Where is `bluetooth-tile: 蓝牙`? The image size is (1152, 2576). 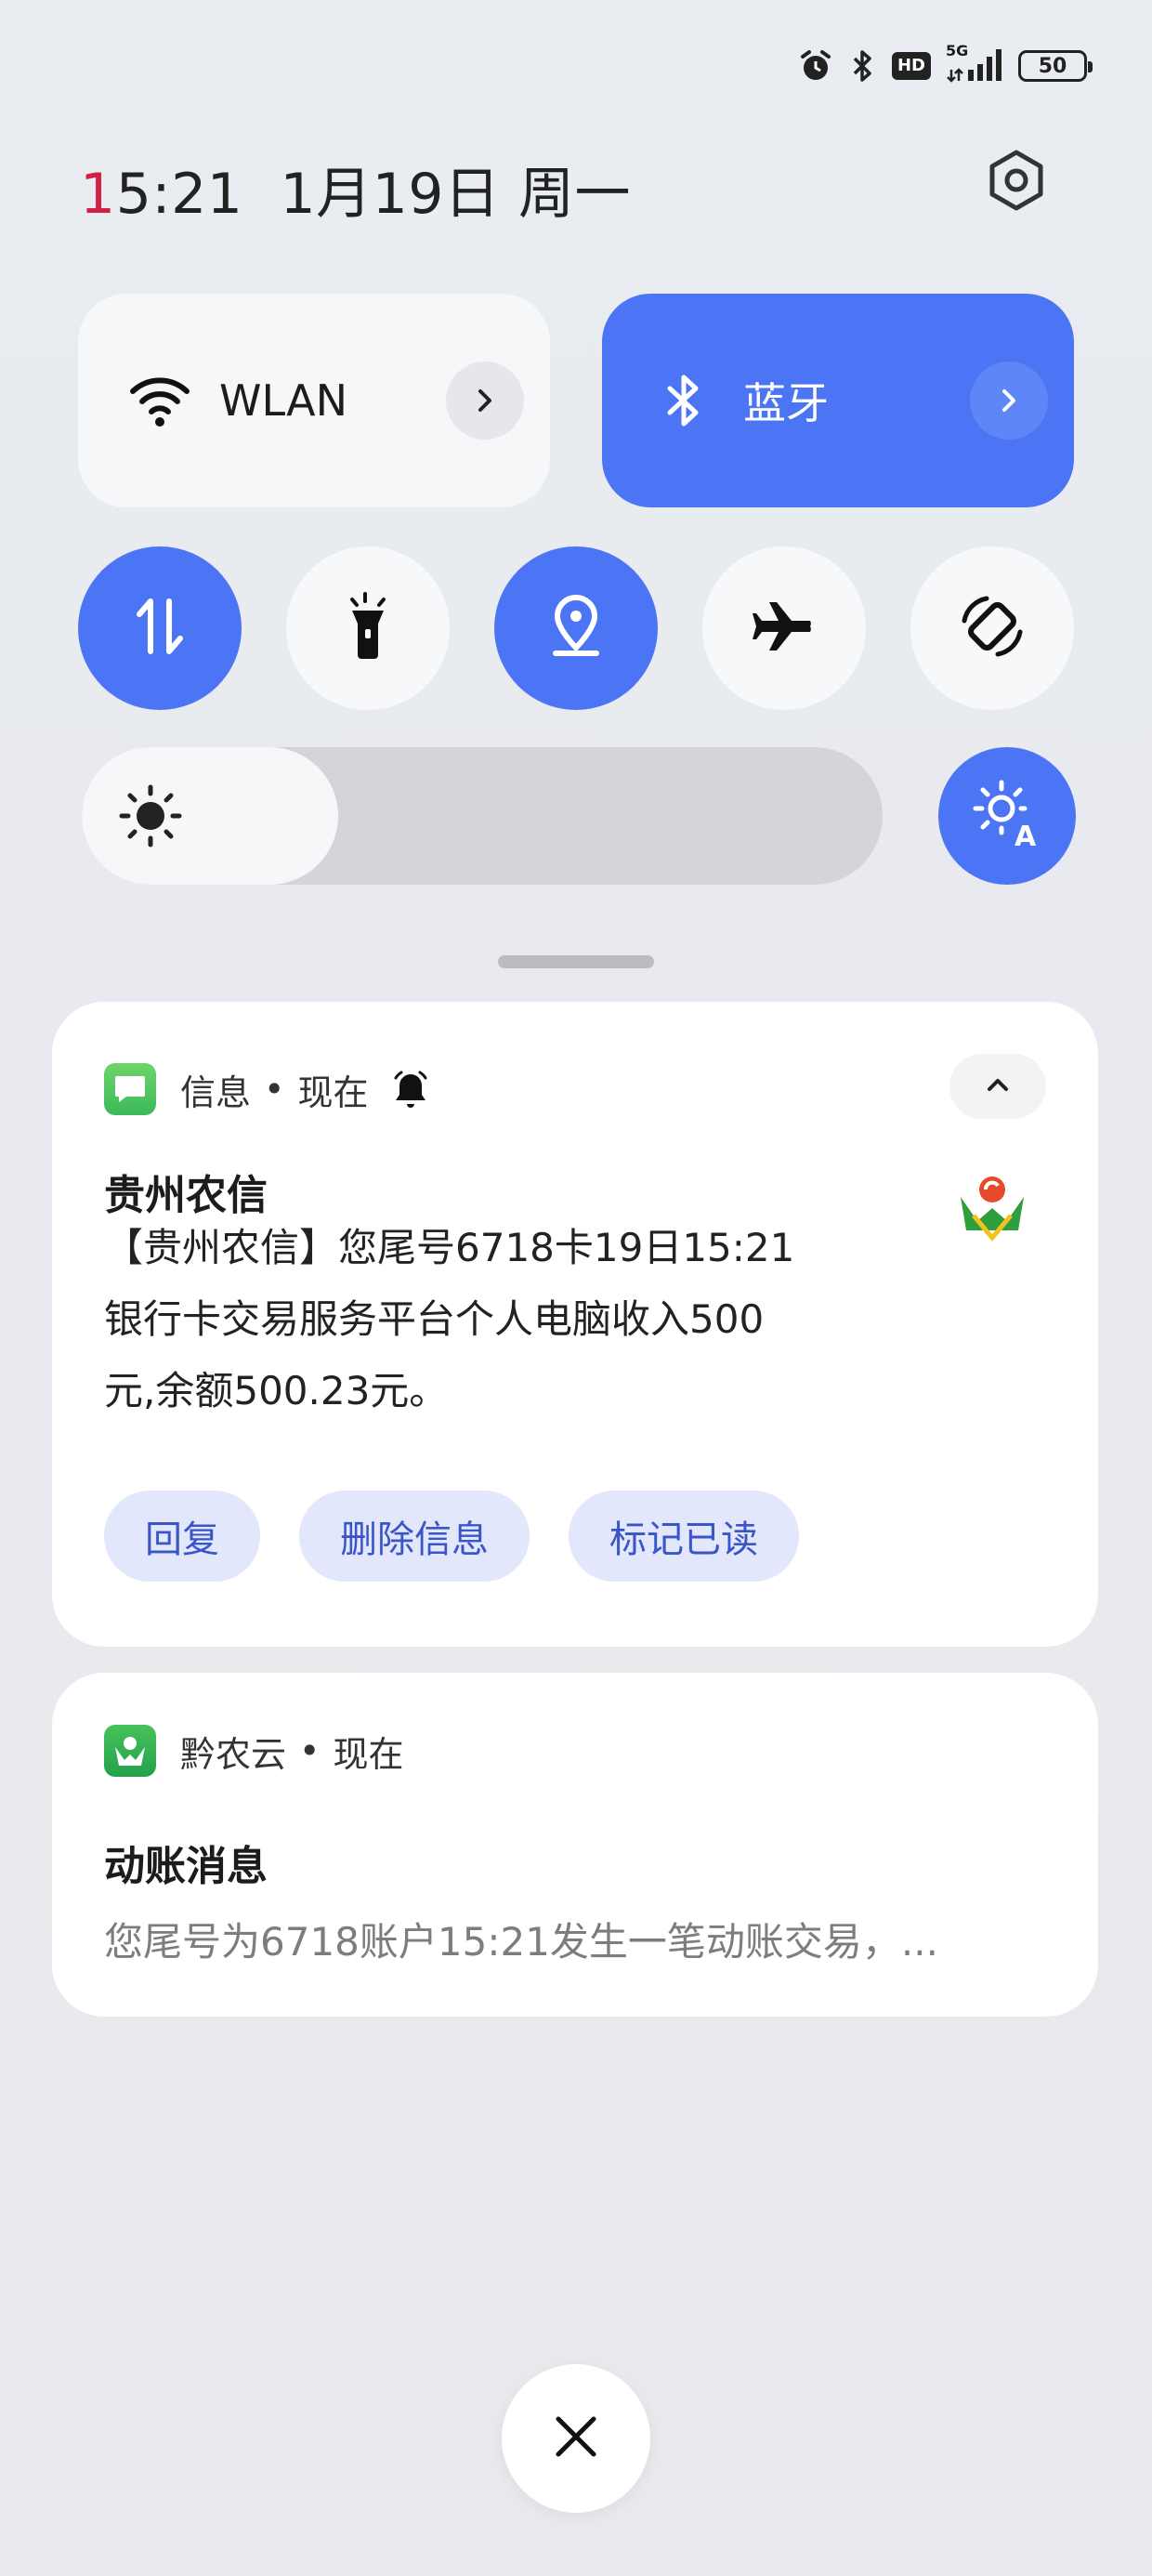
bluetooth-tile: 蓝牙 is located at coordinates (838, 400).